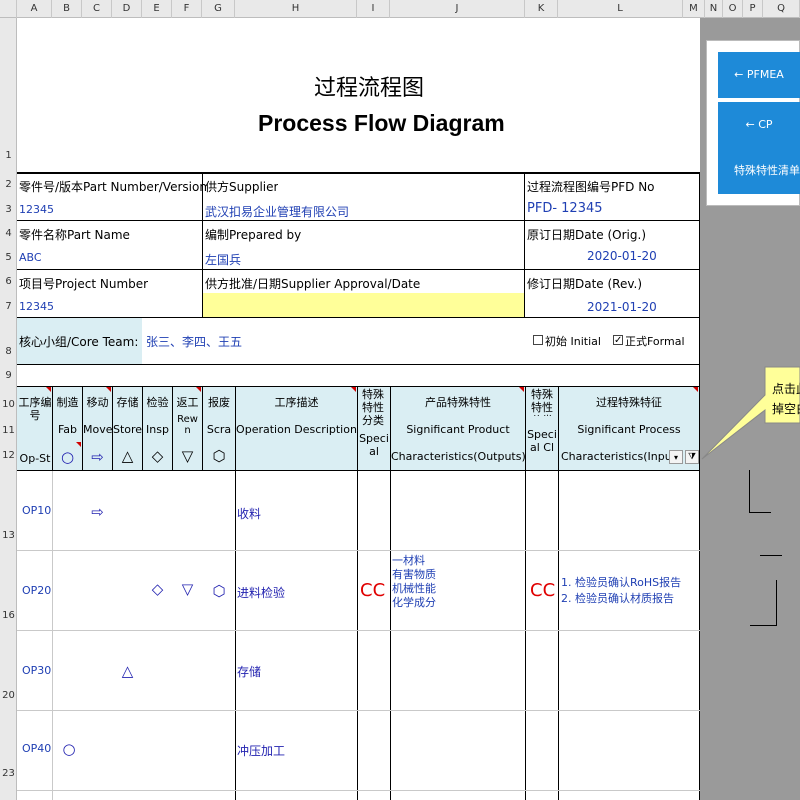 Image resolution: width=800 pixels, height=800 pixels. I want to click on product-char: 一材料, so click(408, 561).